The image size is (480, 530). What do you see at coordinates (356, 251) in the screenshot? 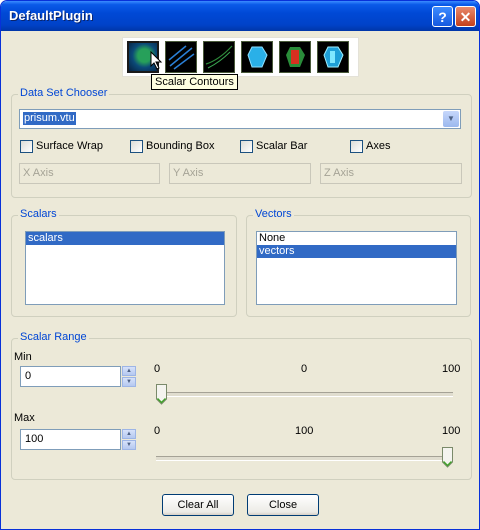
I see `list-item: vectors` at bounding box center [356, 251].